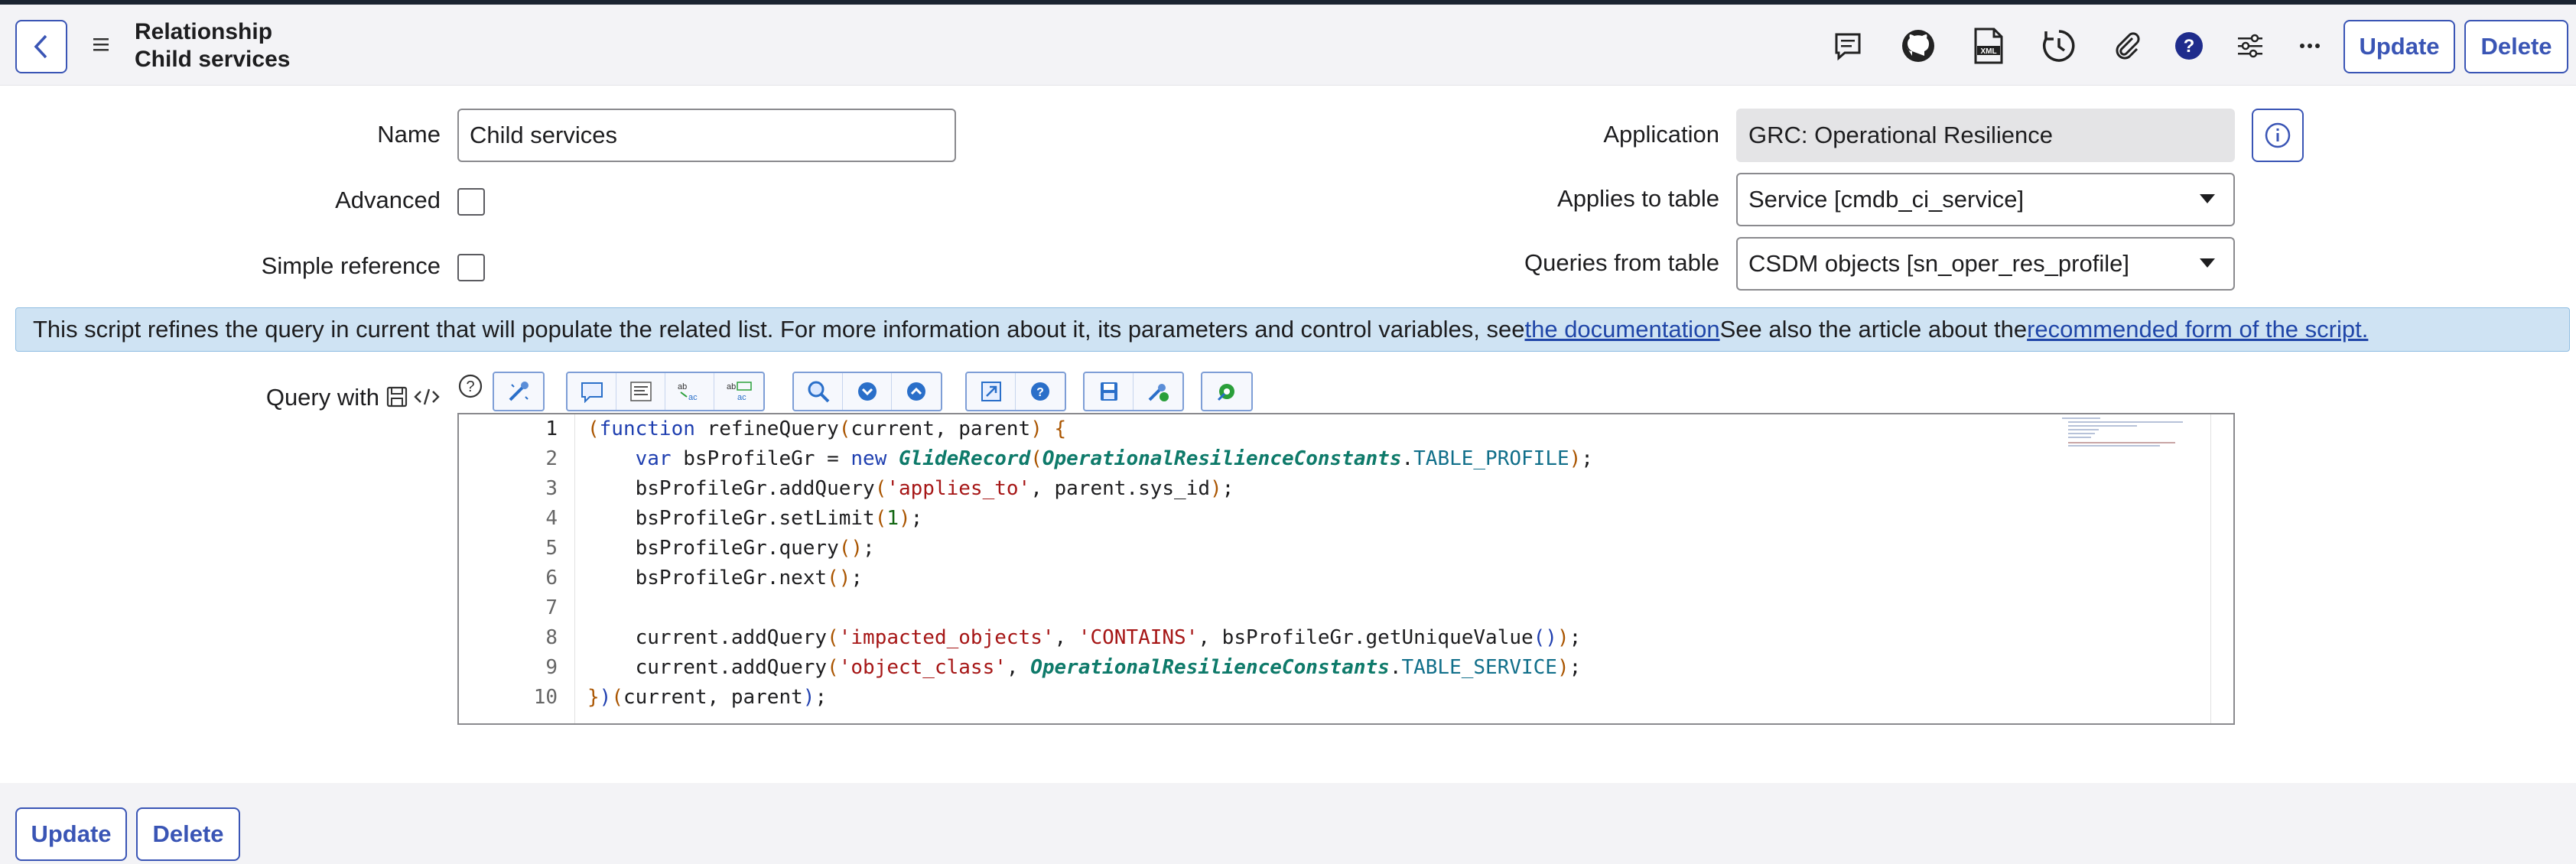  I want to click on application-label: Application, so click(1661, 135).